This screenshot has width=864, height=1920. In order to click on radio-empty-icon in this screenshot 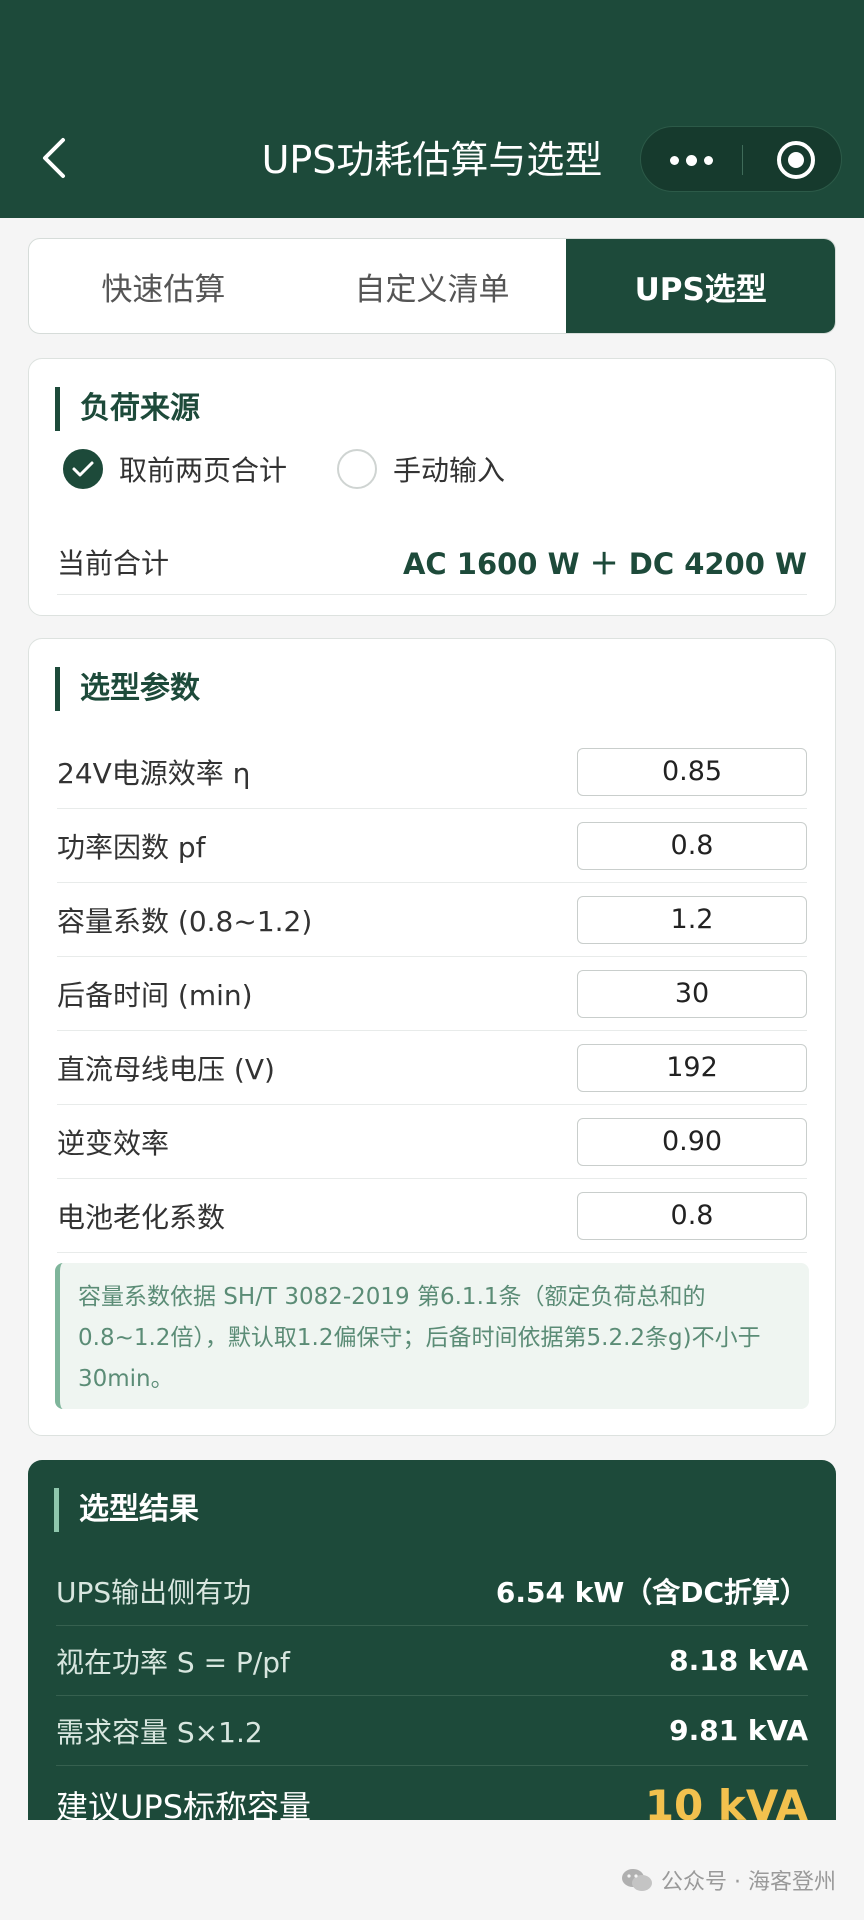, I will do `click(357, 469)`.